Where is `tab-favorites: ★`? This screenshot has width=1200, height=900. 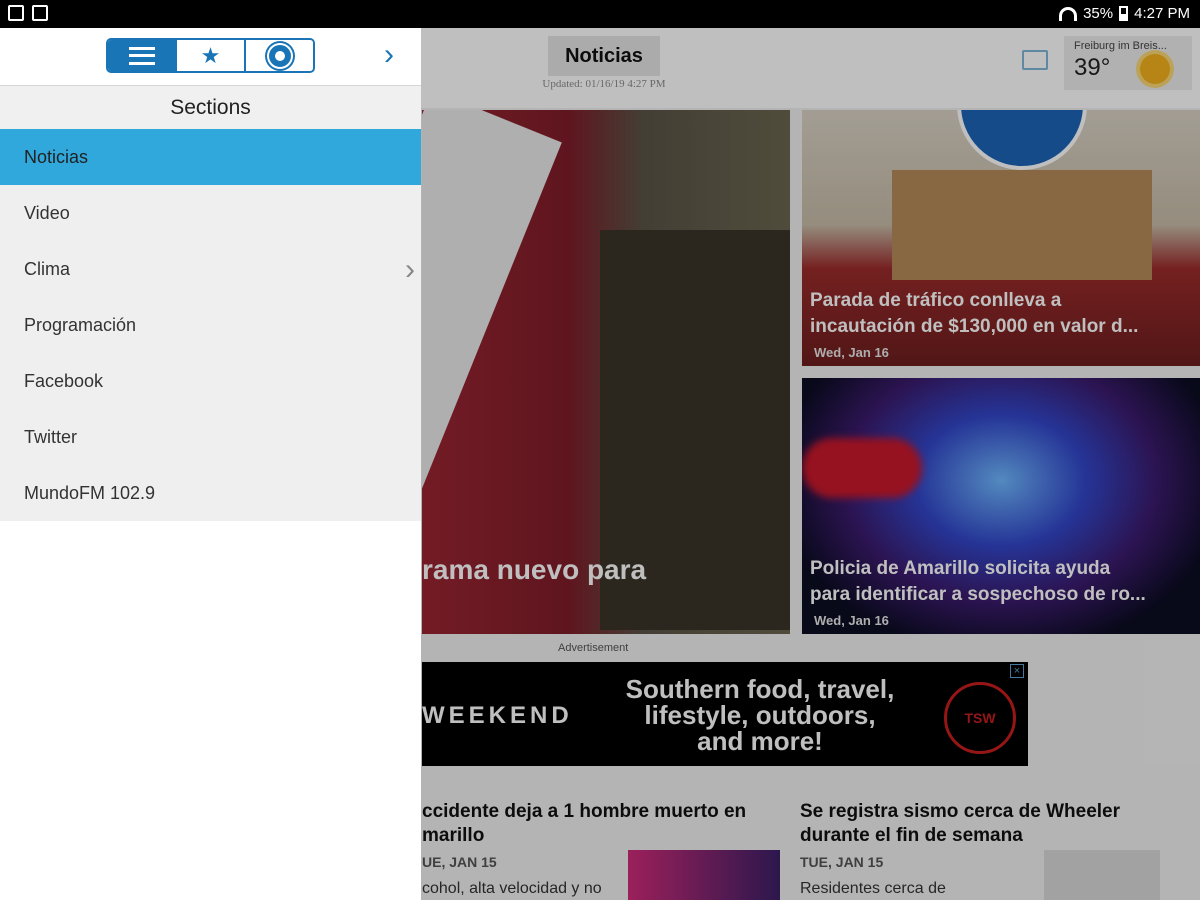 tab-favorites: ★ is located at coordinates (211, 55).